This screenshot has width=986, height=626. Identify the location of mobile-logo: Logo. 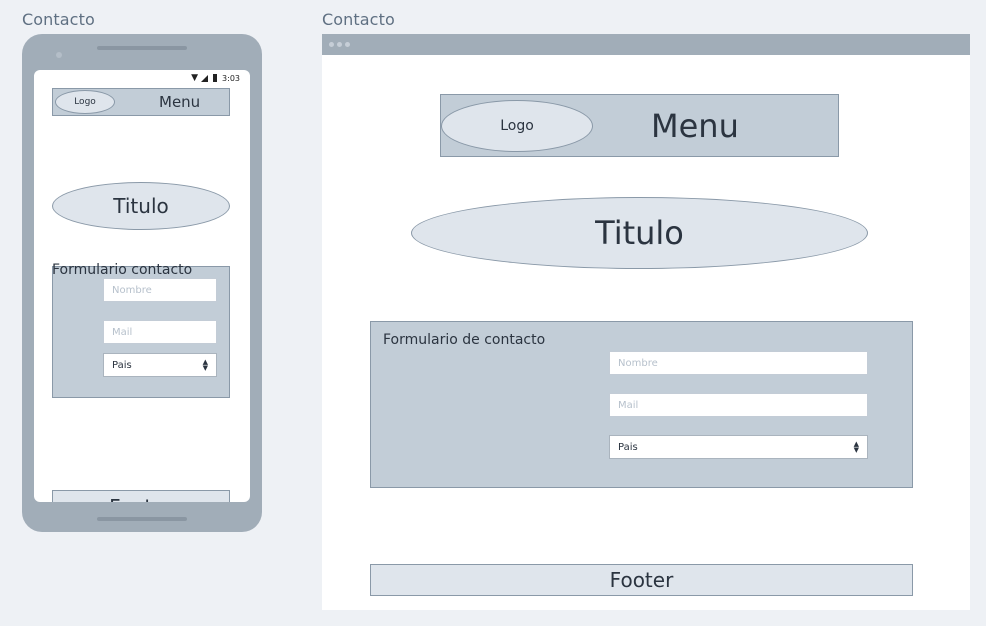
(85, 102).